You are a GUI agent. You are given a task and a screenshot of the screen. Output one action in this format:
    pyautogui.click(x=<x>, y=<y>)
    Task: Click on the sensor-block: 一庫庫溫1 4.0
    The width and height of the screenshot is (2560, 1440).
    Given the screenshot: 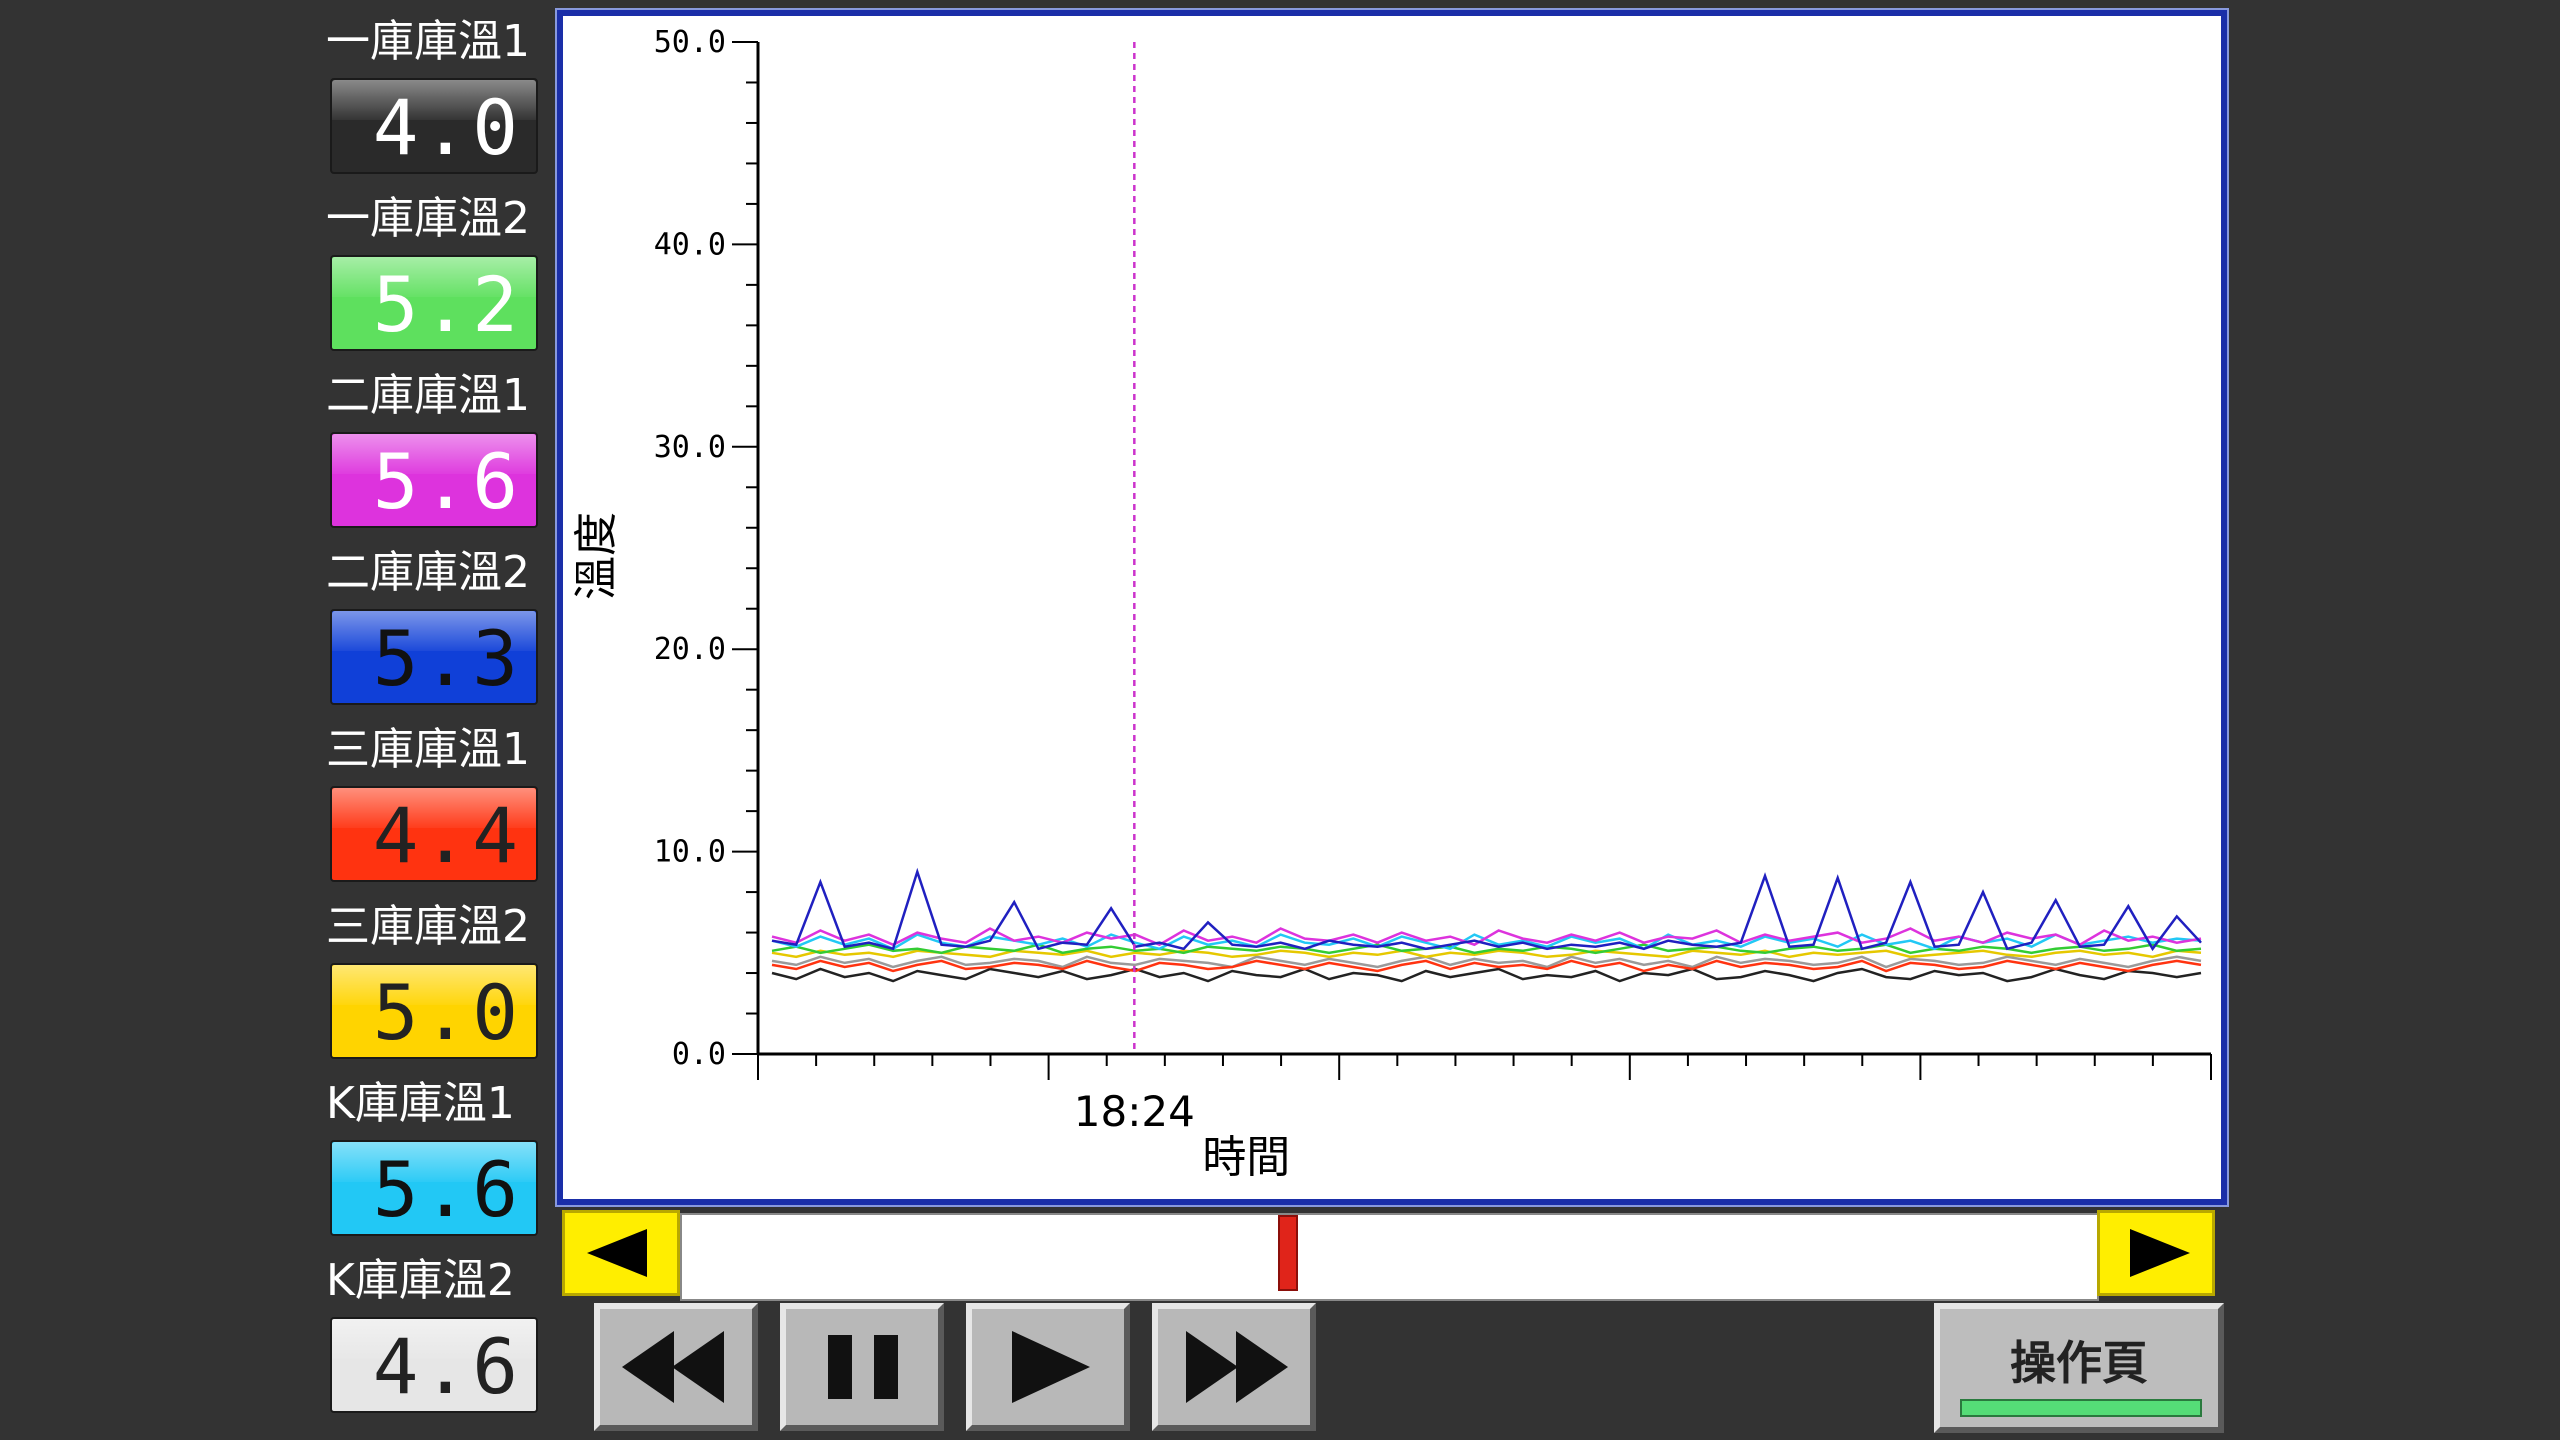 What is the action you would take?
    pyautogui.click(x=435, y=98)
    